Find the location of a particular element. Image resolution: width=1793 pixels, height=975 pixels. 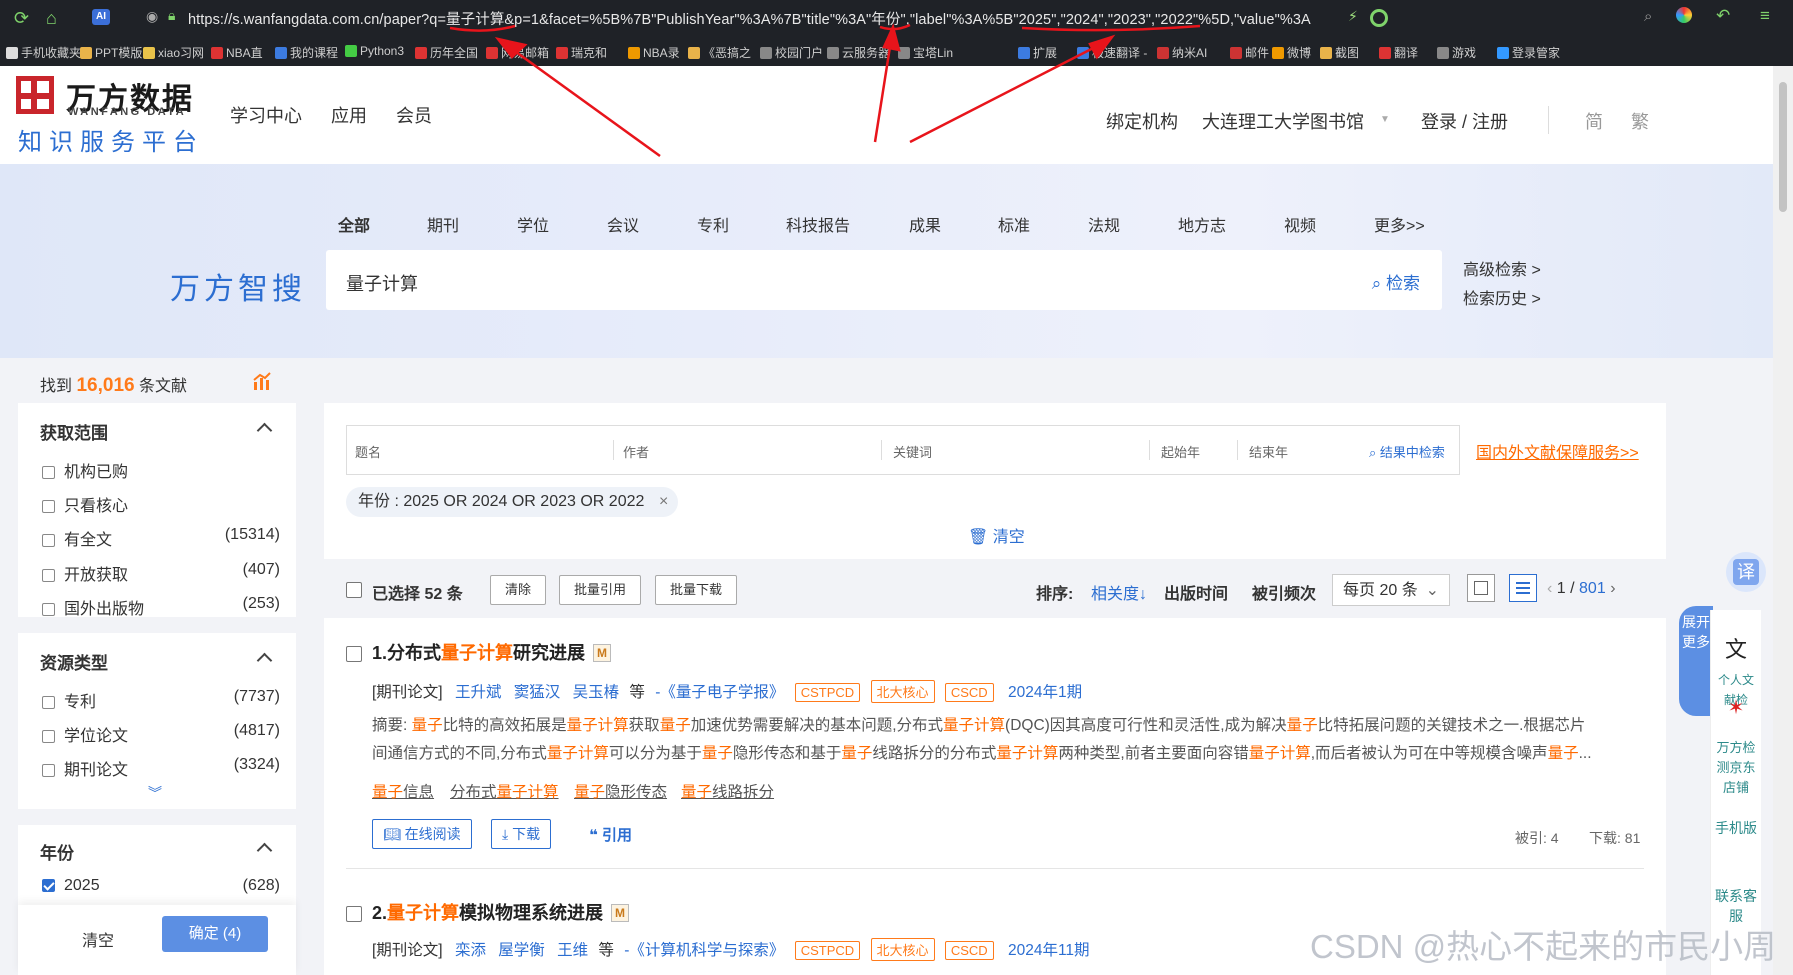

page-total: 801 is located at coordinates (1592, 588).